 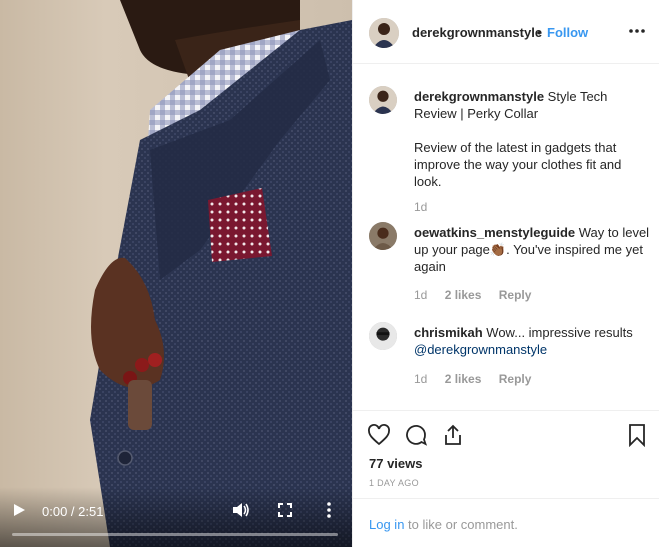 What do you see at coordinates (396, 463) in the screenshot?
I see `view-count: 77 views` at bounding box center [396, 463].